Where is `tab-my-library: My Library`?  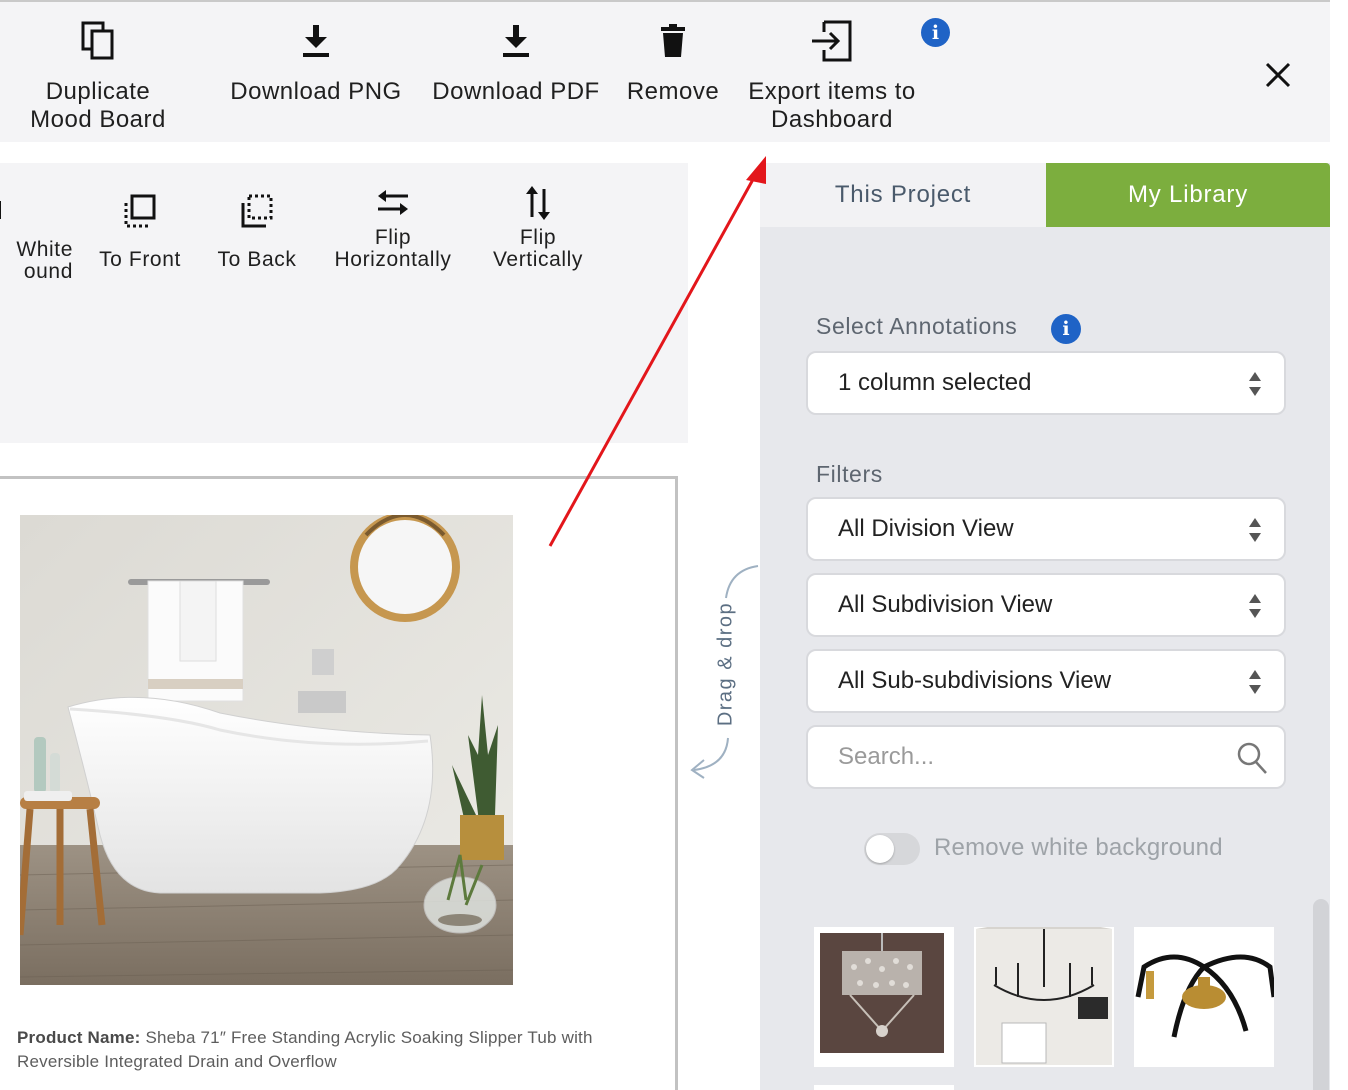 tab-my-library: My Library is located at coordinates (1188, 195).